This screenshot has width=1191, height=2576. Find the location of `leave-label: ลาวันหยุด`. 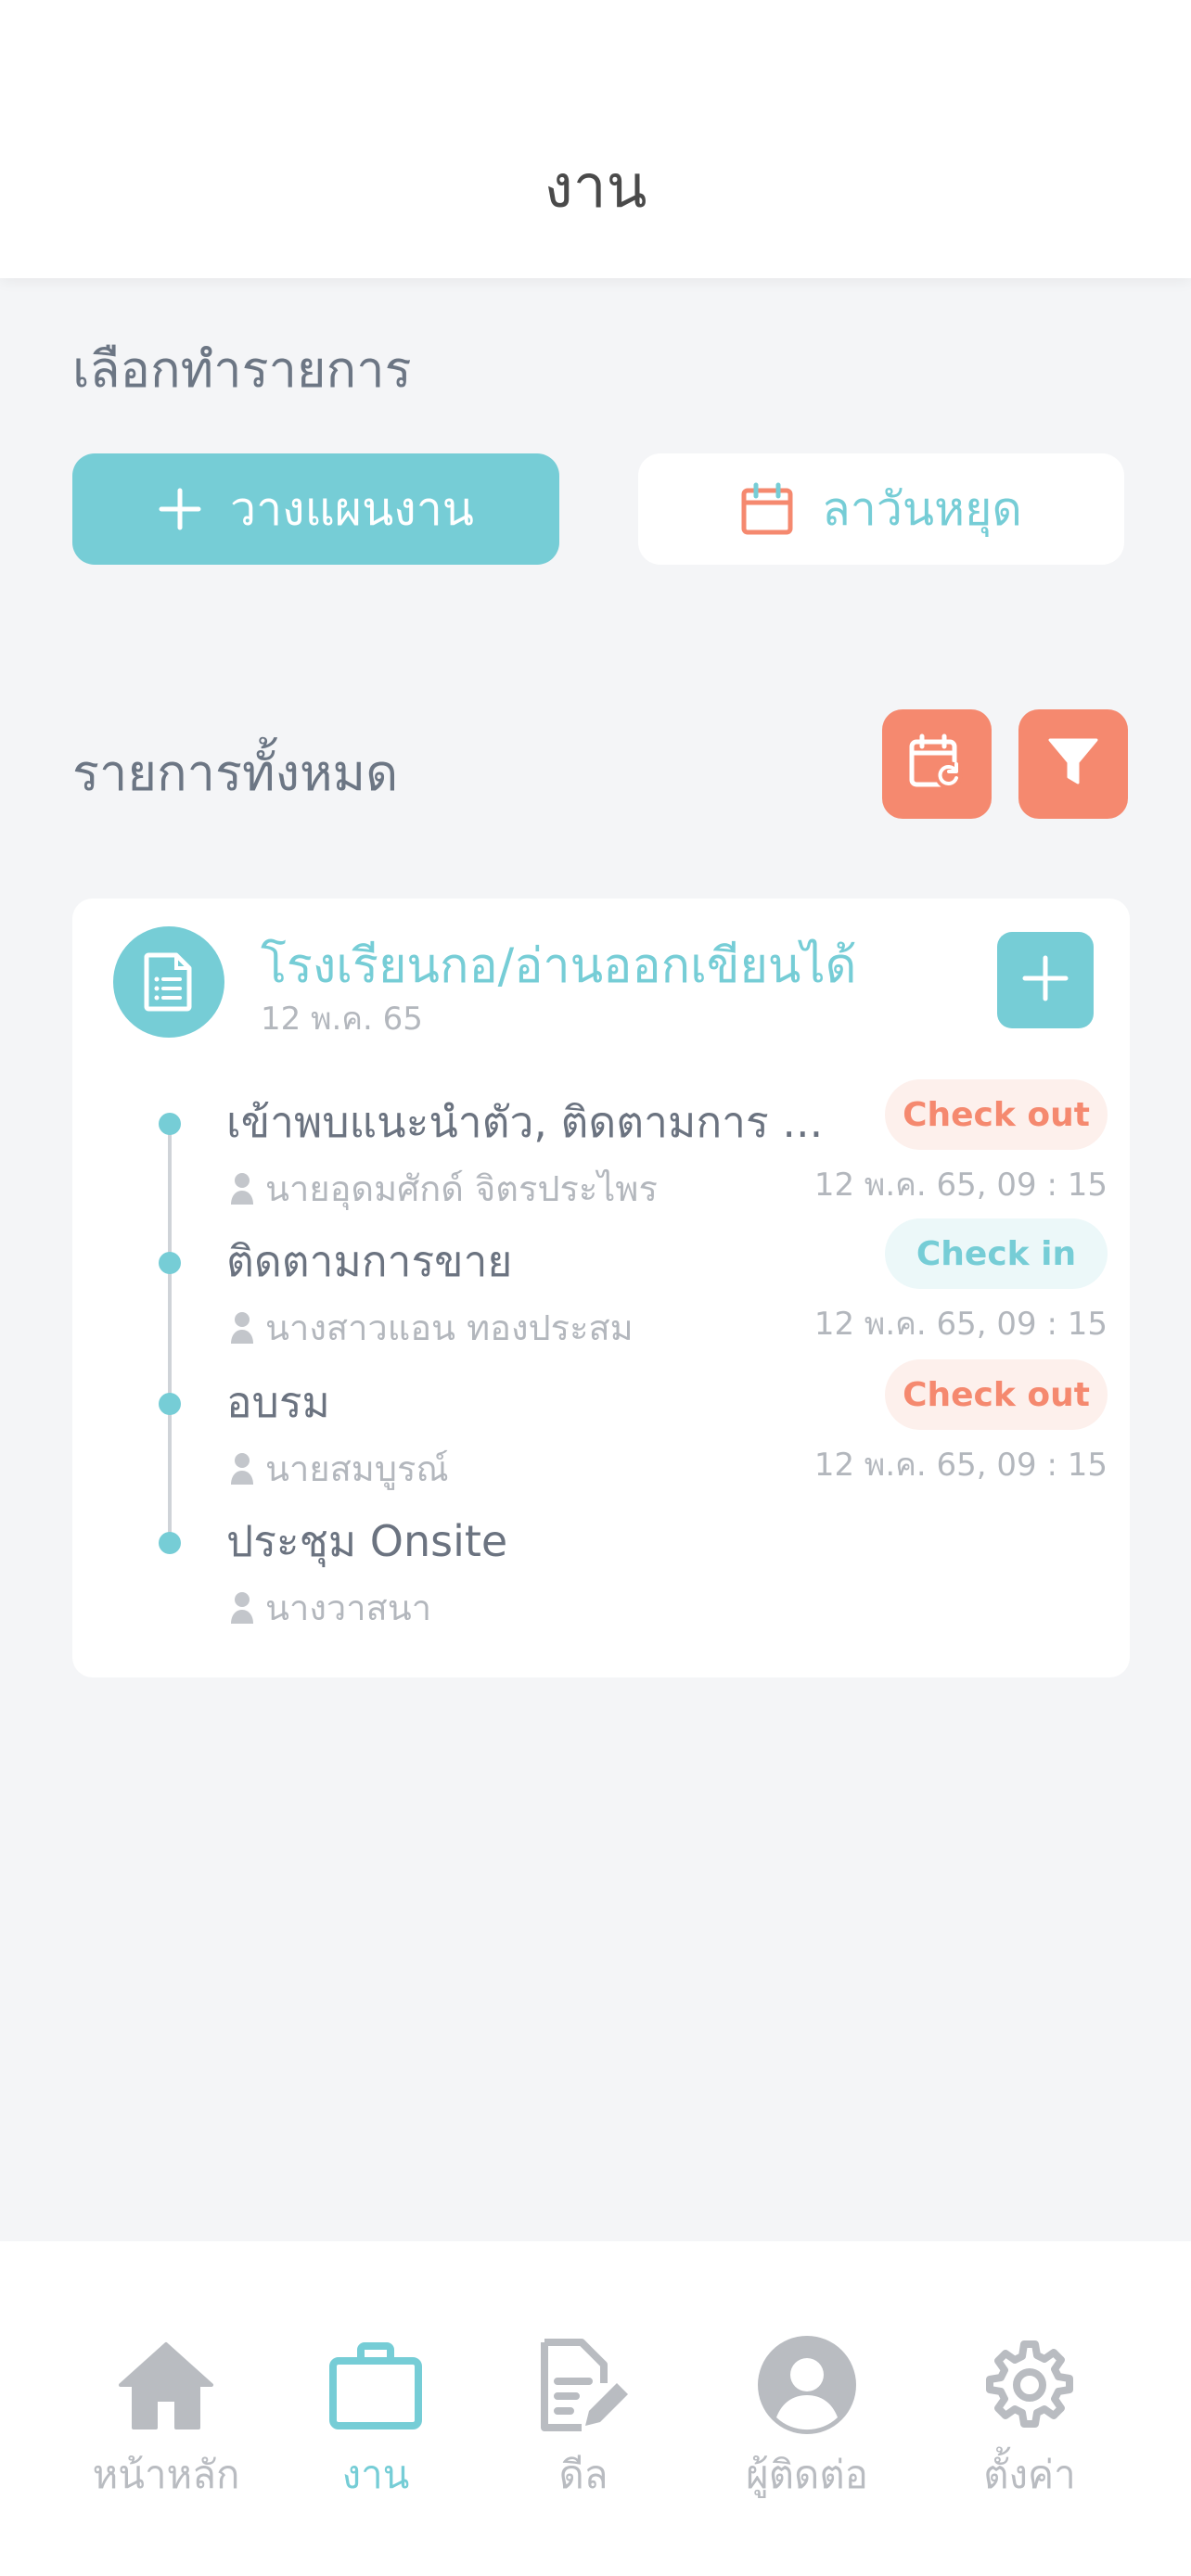

leave-label: ลาวันหยุด is located at coordinates (922, 509).